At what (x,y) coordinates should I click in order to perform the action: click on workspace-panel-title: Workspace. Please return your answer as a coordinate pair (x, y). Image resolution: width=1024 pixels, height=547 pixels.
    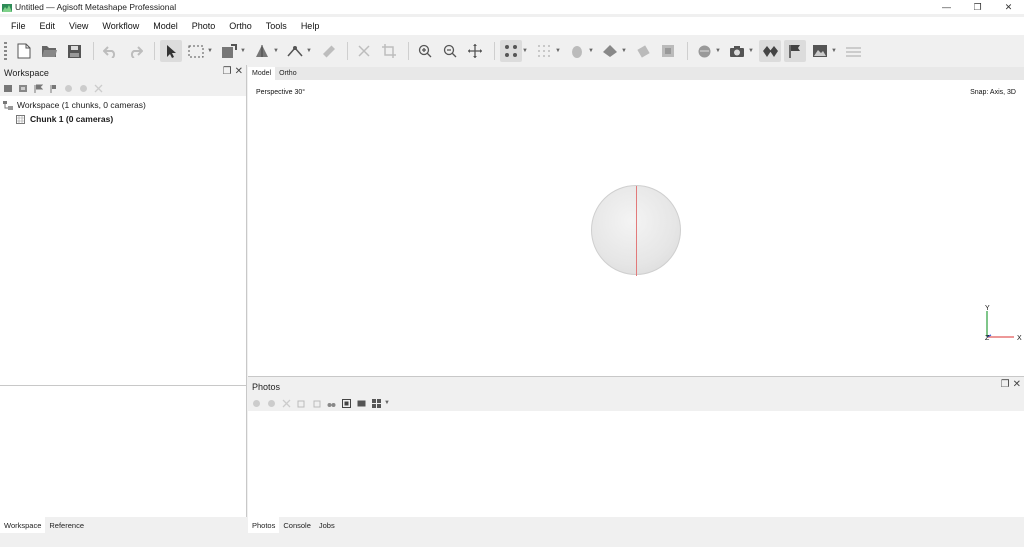
    Looking at the image, I should click on (26, 72).